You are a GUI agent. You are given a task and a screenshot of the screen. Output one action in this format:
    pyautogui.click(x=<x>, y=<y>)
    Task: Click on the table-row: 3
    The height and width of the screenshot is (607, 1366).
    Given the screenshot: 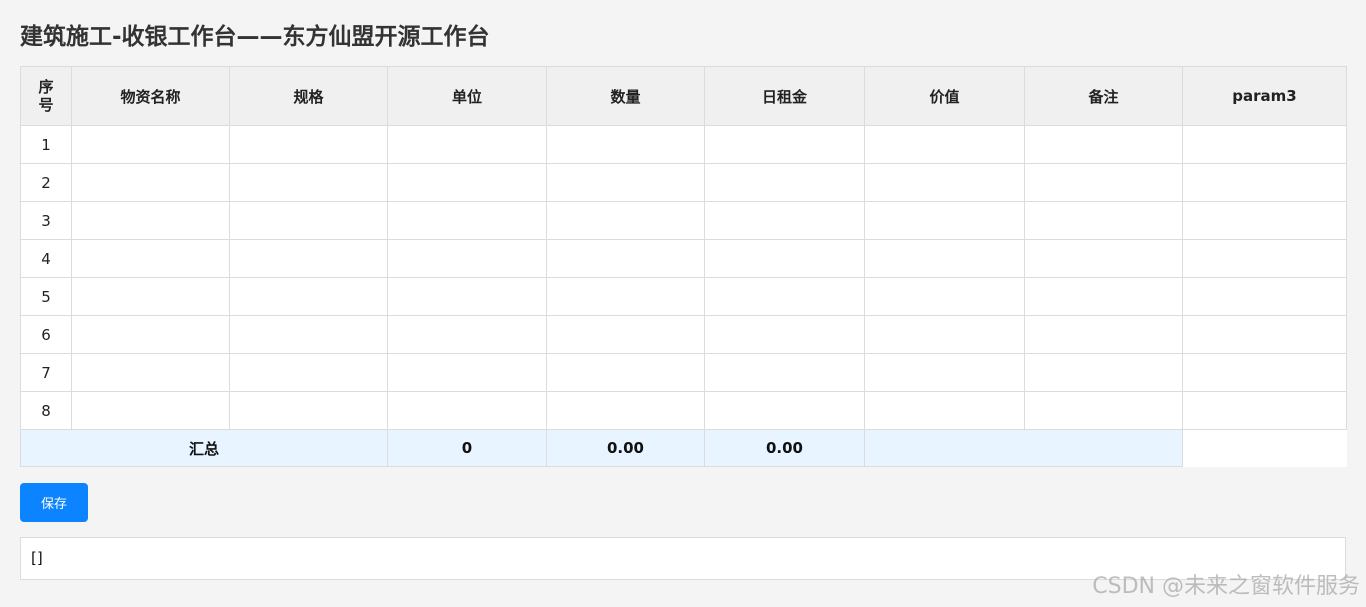 What is the action you would take?
    pyautogui.click(x=683, y=220)
    